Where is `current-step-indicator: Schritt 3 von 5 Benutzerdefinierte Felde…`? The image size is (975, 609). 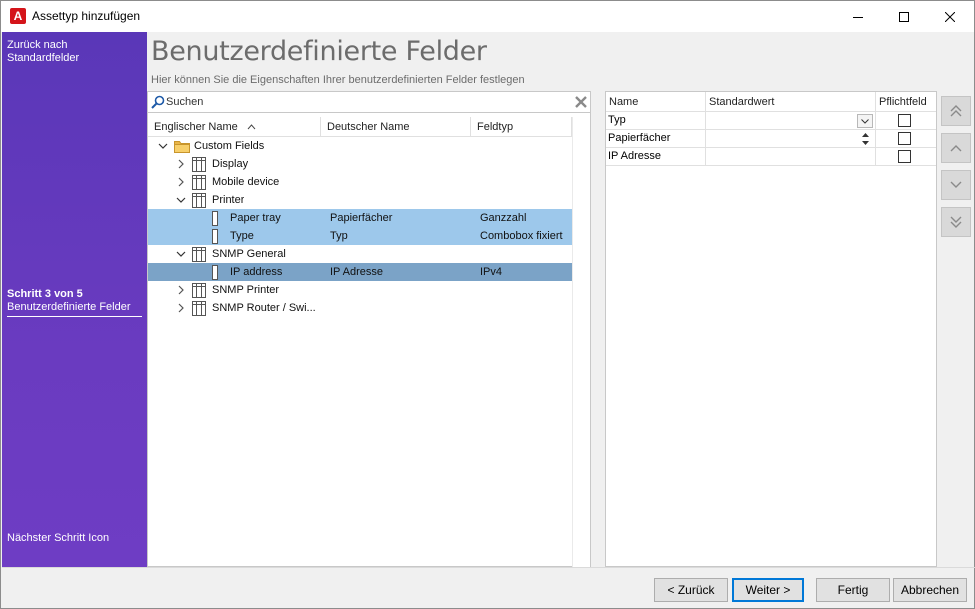
current-step-indicator: Schritt 3 von 5 Benutzerdefinierte Felde… is located at coordinates (74, 302).